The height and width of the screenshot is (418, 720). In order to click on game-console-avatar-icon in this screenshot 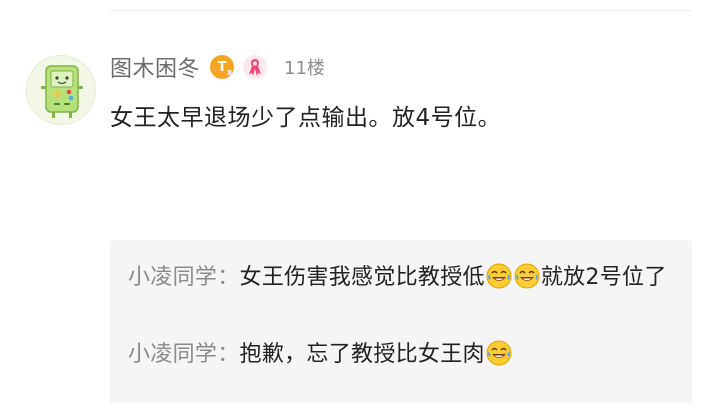, I will do `click(62, 91)`.